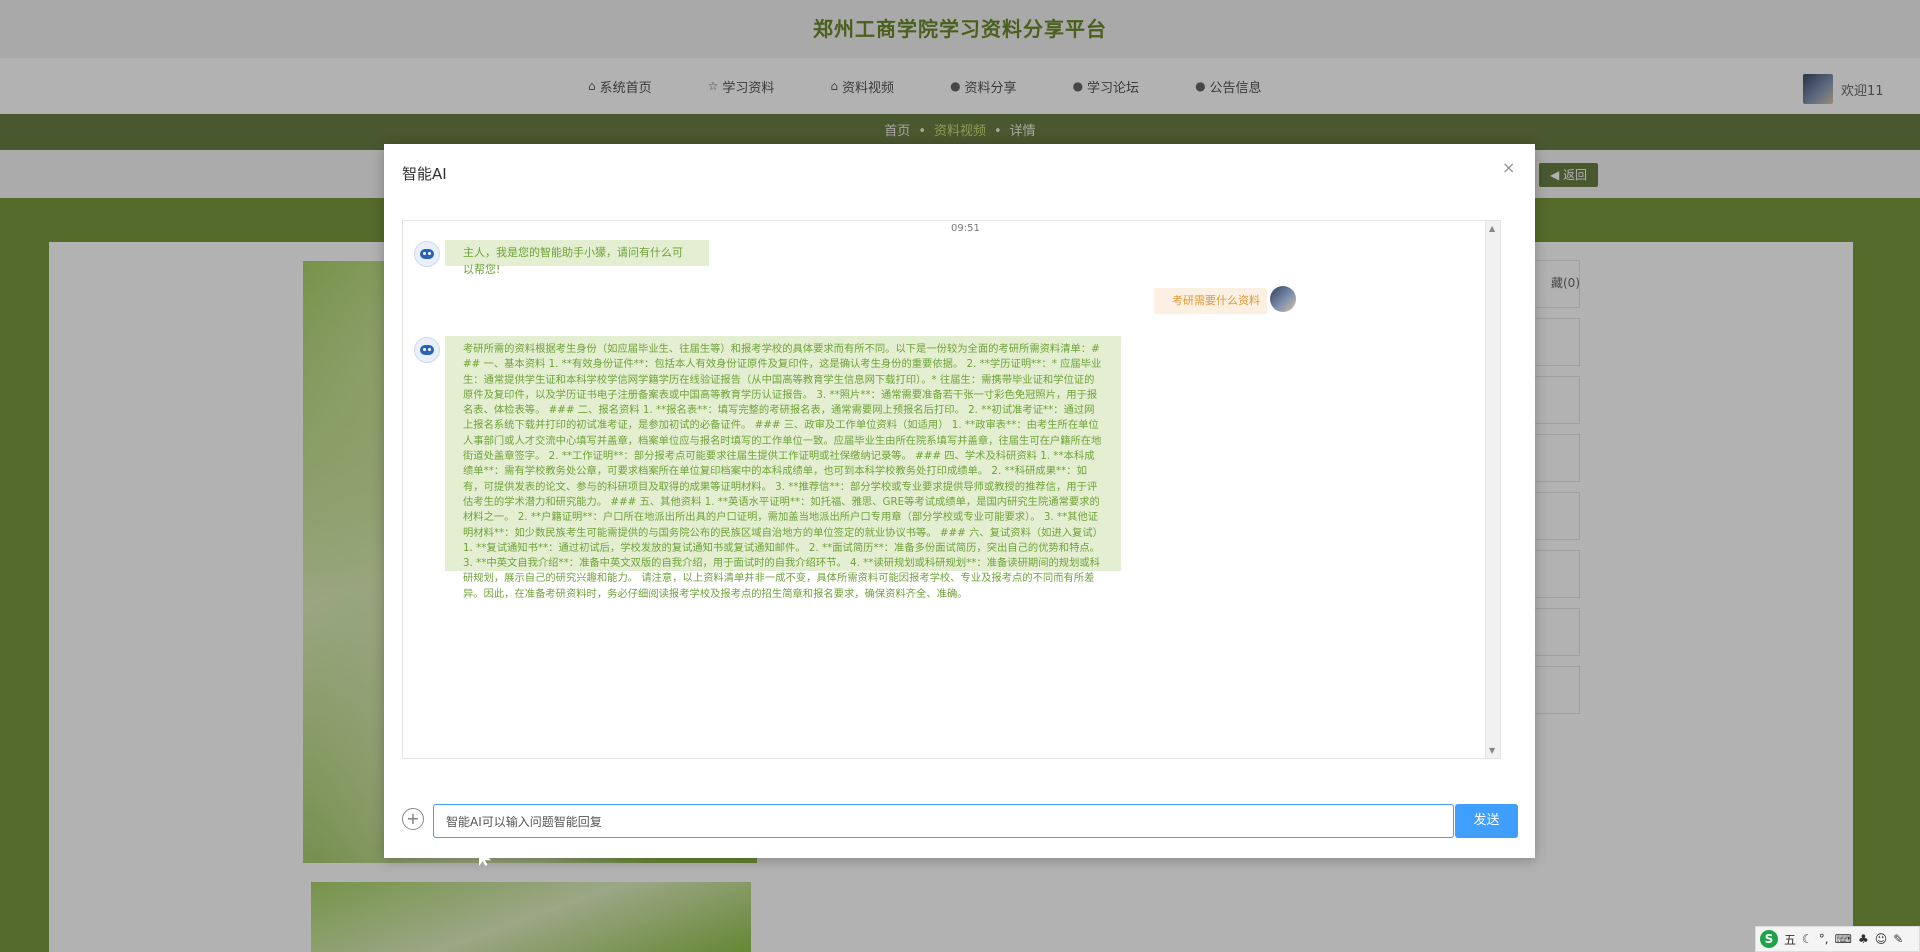 The height and width of the screenshot is (952, 1920). I want to click on scroll-up-icon: ▲, so click(1492, 228).